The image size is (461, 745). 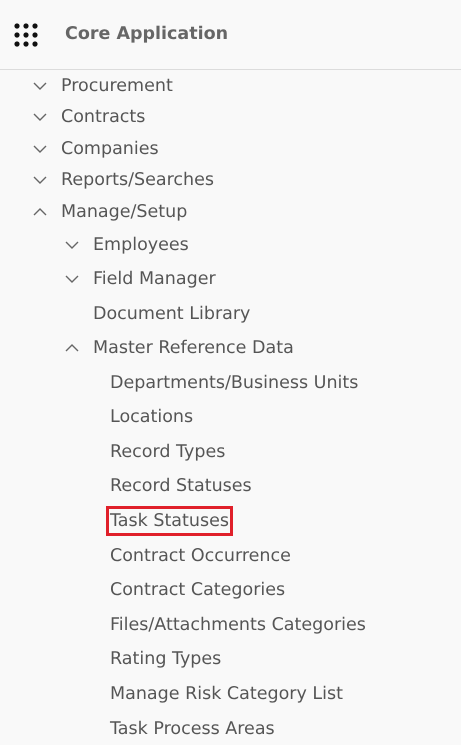 I want to click on nav-group: Field Manager, so click(x=154, y=279).